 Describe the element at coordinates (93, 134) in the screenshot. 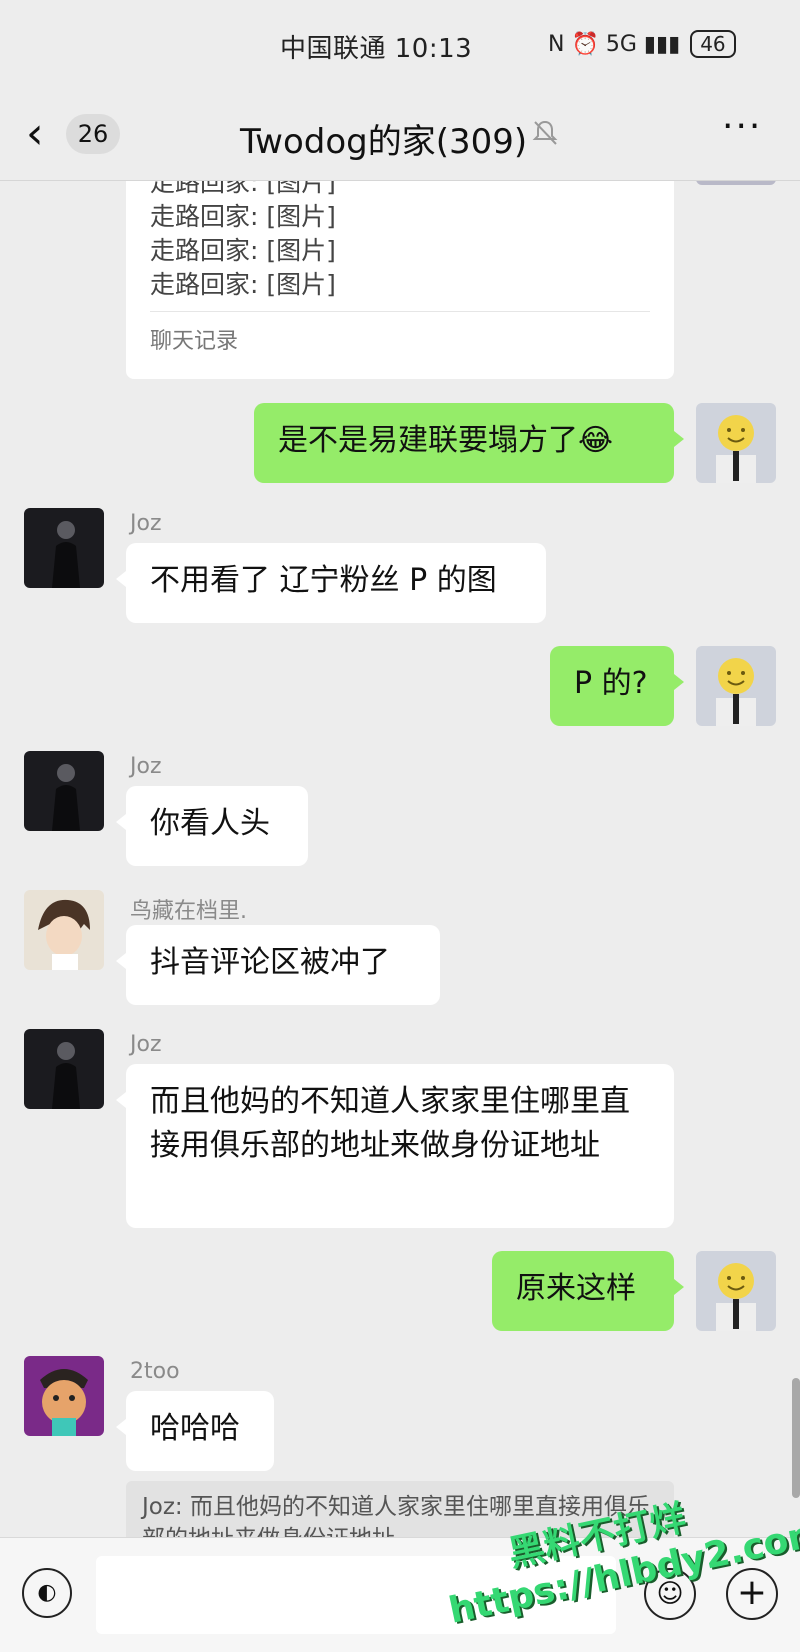

I see `unread-count-badge: 26` at that location.